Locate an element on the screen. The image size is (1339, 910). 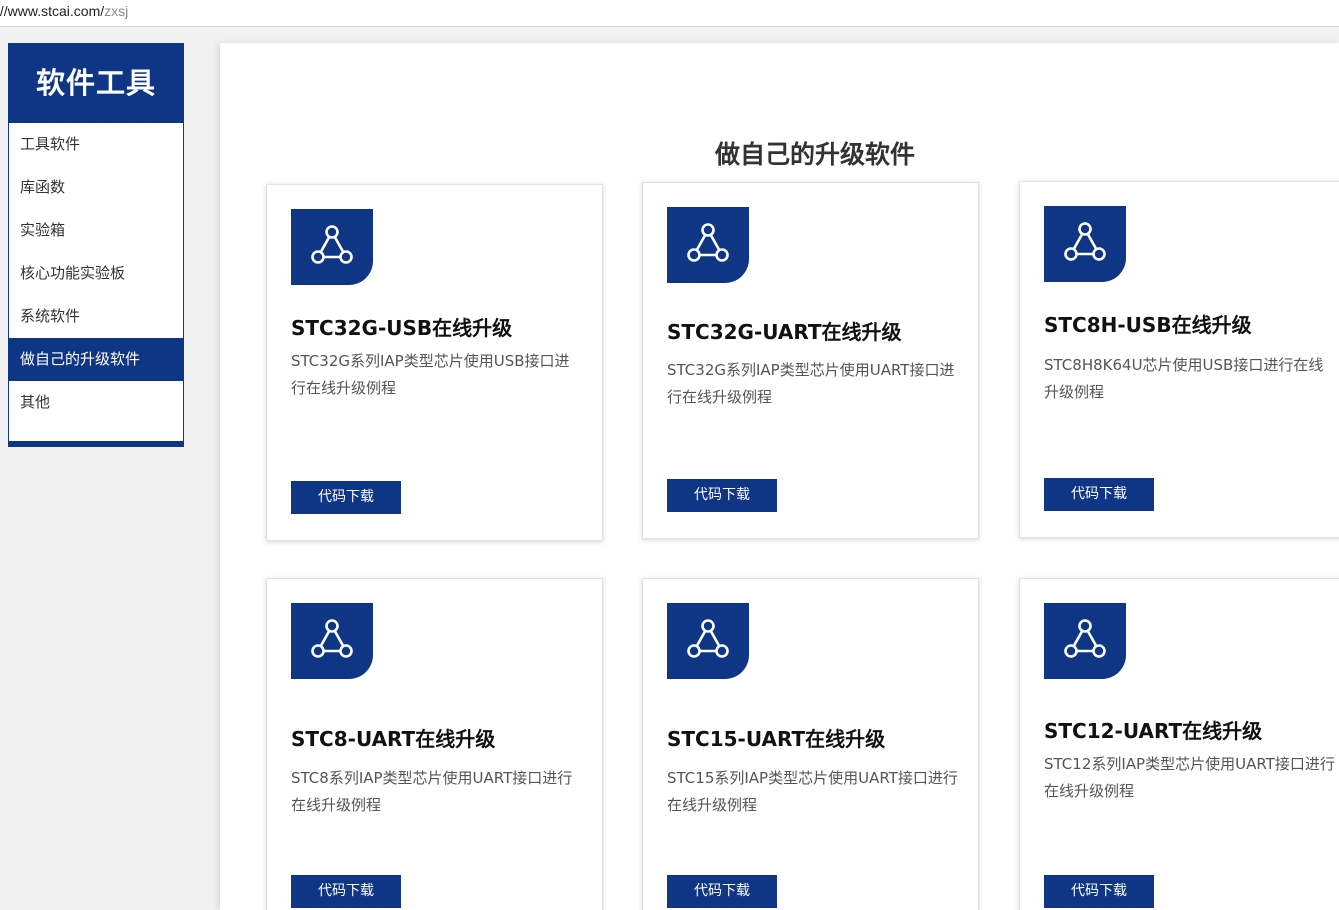
card-description: STC32G系列IAP类型芯片使用USB接口进行在线升级例程 is located at coordinates (430, 374).